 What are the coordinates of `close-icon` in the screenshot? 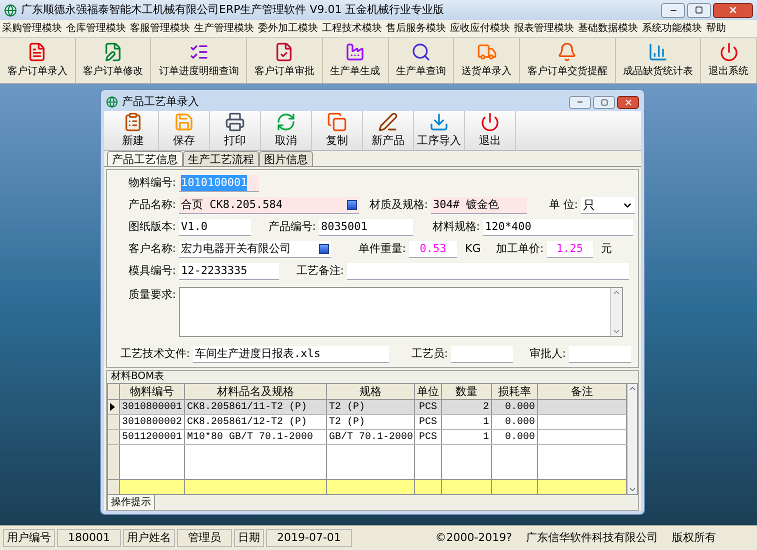 It's located at (628, 102).